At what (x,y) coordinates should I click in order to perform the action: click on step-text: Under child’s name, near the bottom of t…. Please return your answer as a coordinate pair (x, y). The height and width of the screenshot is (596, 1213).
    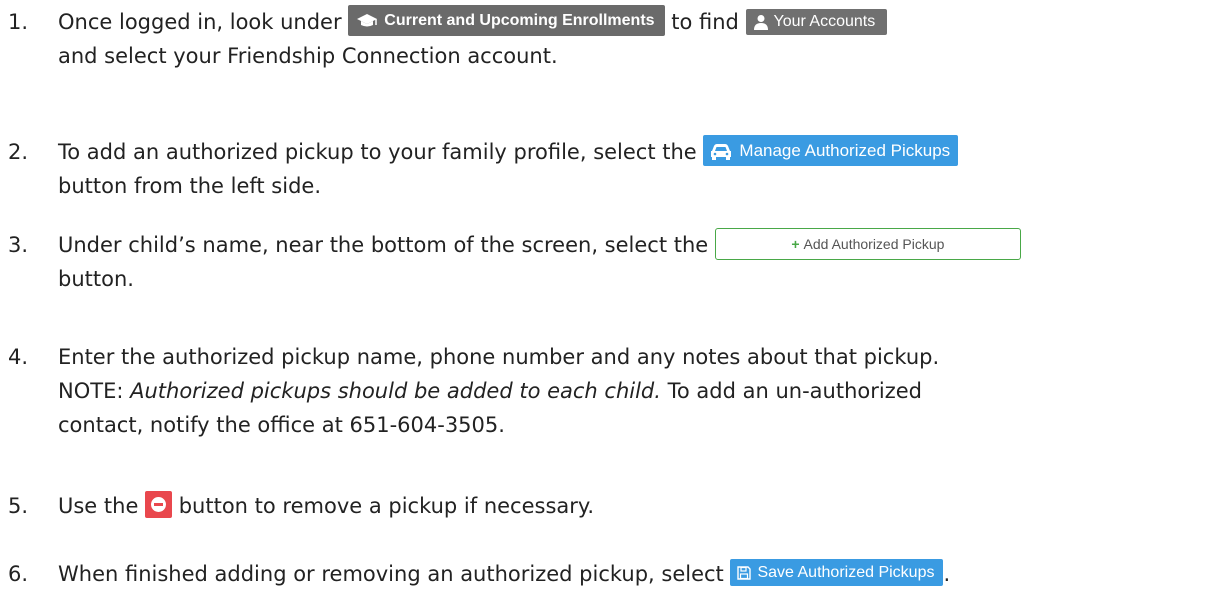
    Looking at the image, I should click on (386, 245).